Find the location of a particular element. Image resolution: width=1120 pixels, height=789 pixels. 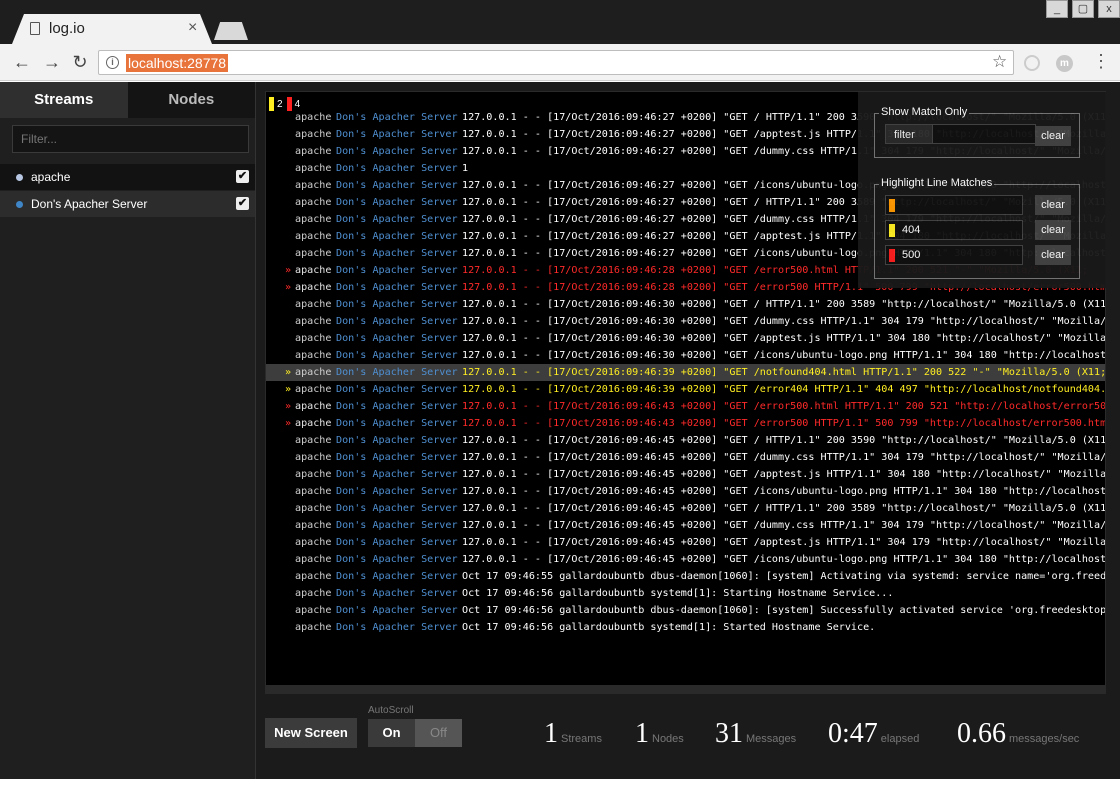

highlight-clear-button-orange: clear is located at coordinates (1053, 205).